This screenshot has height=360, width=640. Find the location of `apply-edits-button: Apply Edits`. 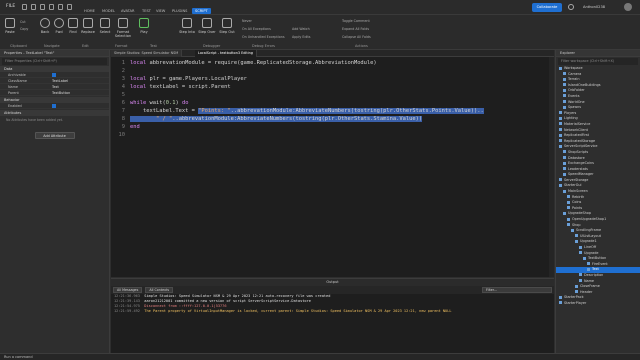

apply-edits-button: Apply Edits is located at coordinates (301, 37).